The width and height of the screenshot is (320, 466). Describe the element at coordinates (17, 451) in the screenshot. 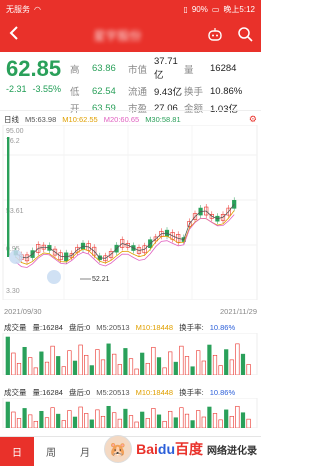

I see `tab-day: 日` at that location.